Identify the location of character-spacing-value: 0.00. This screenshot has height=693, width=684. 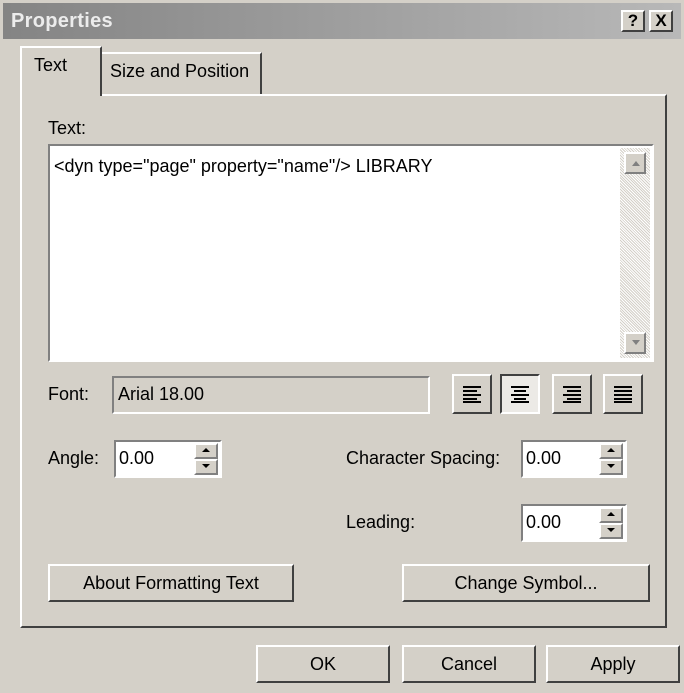
(544, 458).